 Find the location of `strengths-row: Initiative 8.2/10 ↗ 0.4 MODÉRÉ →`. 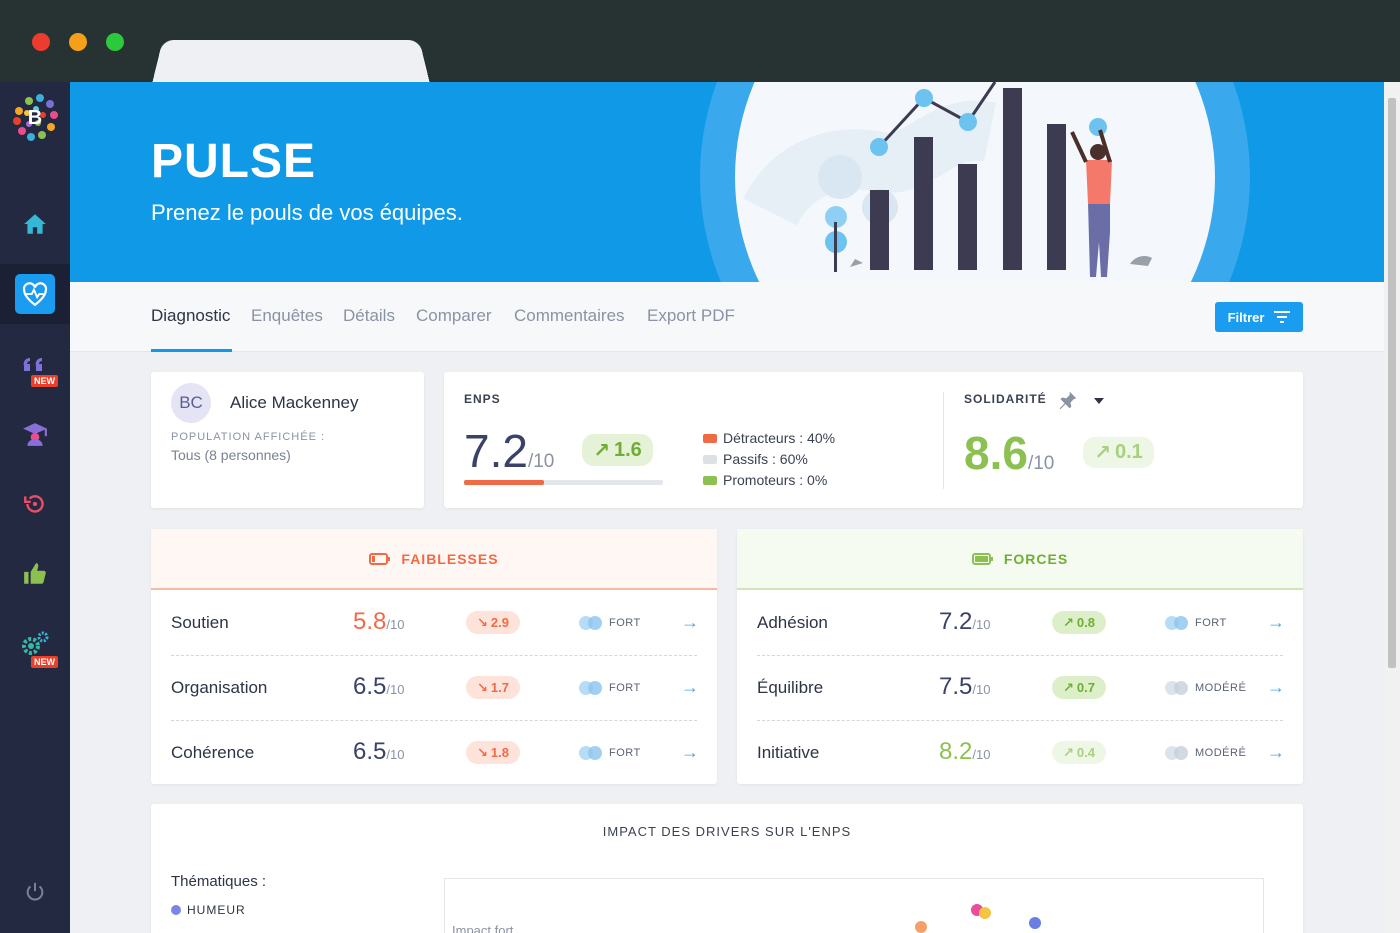

strengths-row: Initiative 8.2/10 ↗ 0.4 MODÉRÉ → is located at coordinates (1020, 752).